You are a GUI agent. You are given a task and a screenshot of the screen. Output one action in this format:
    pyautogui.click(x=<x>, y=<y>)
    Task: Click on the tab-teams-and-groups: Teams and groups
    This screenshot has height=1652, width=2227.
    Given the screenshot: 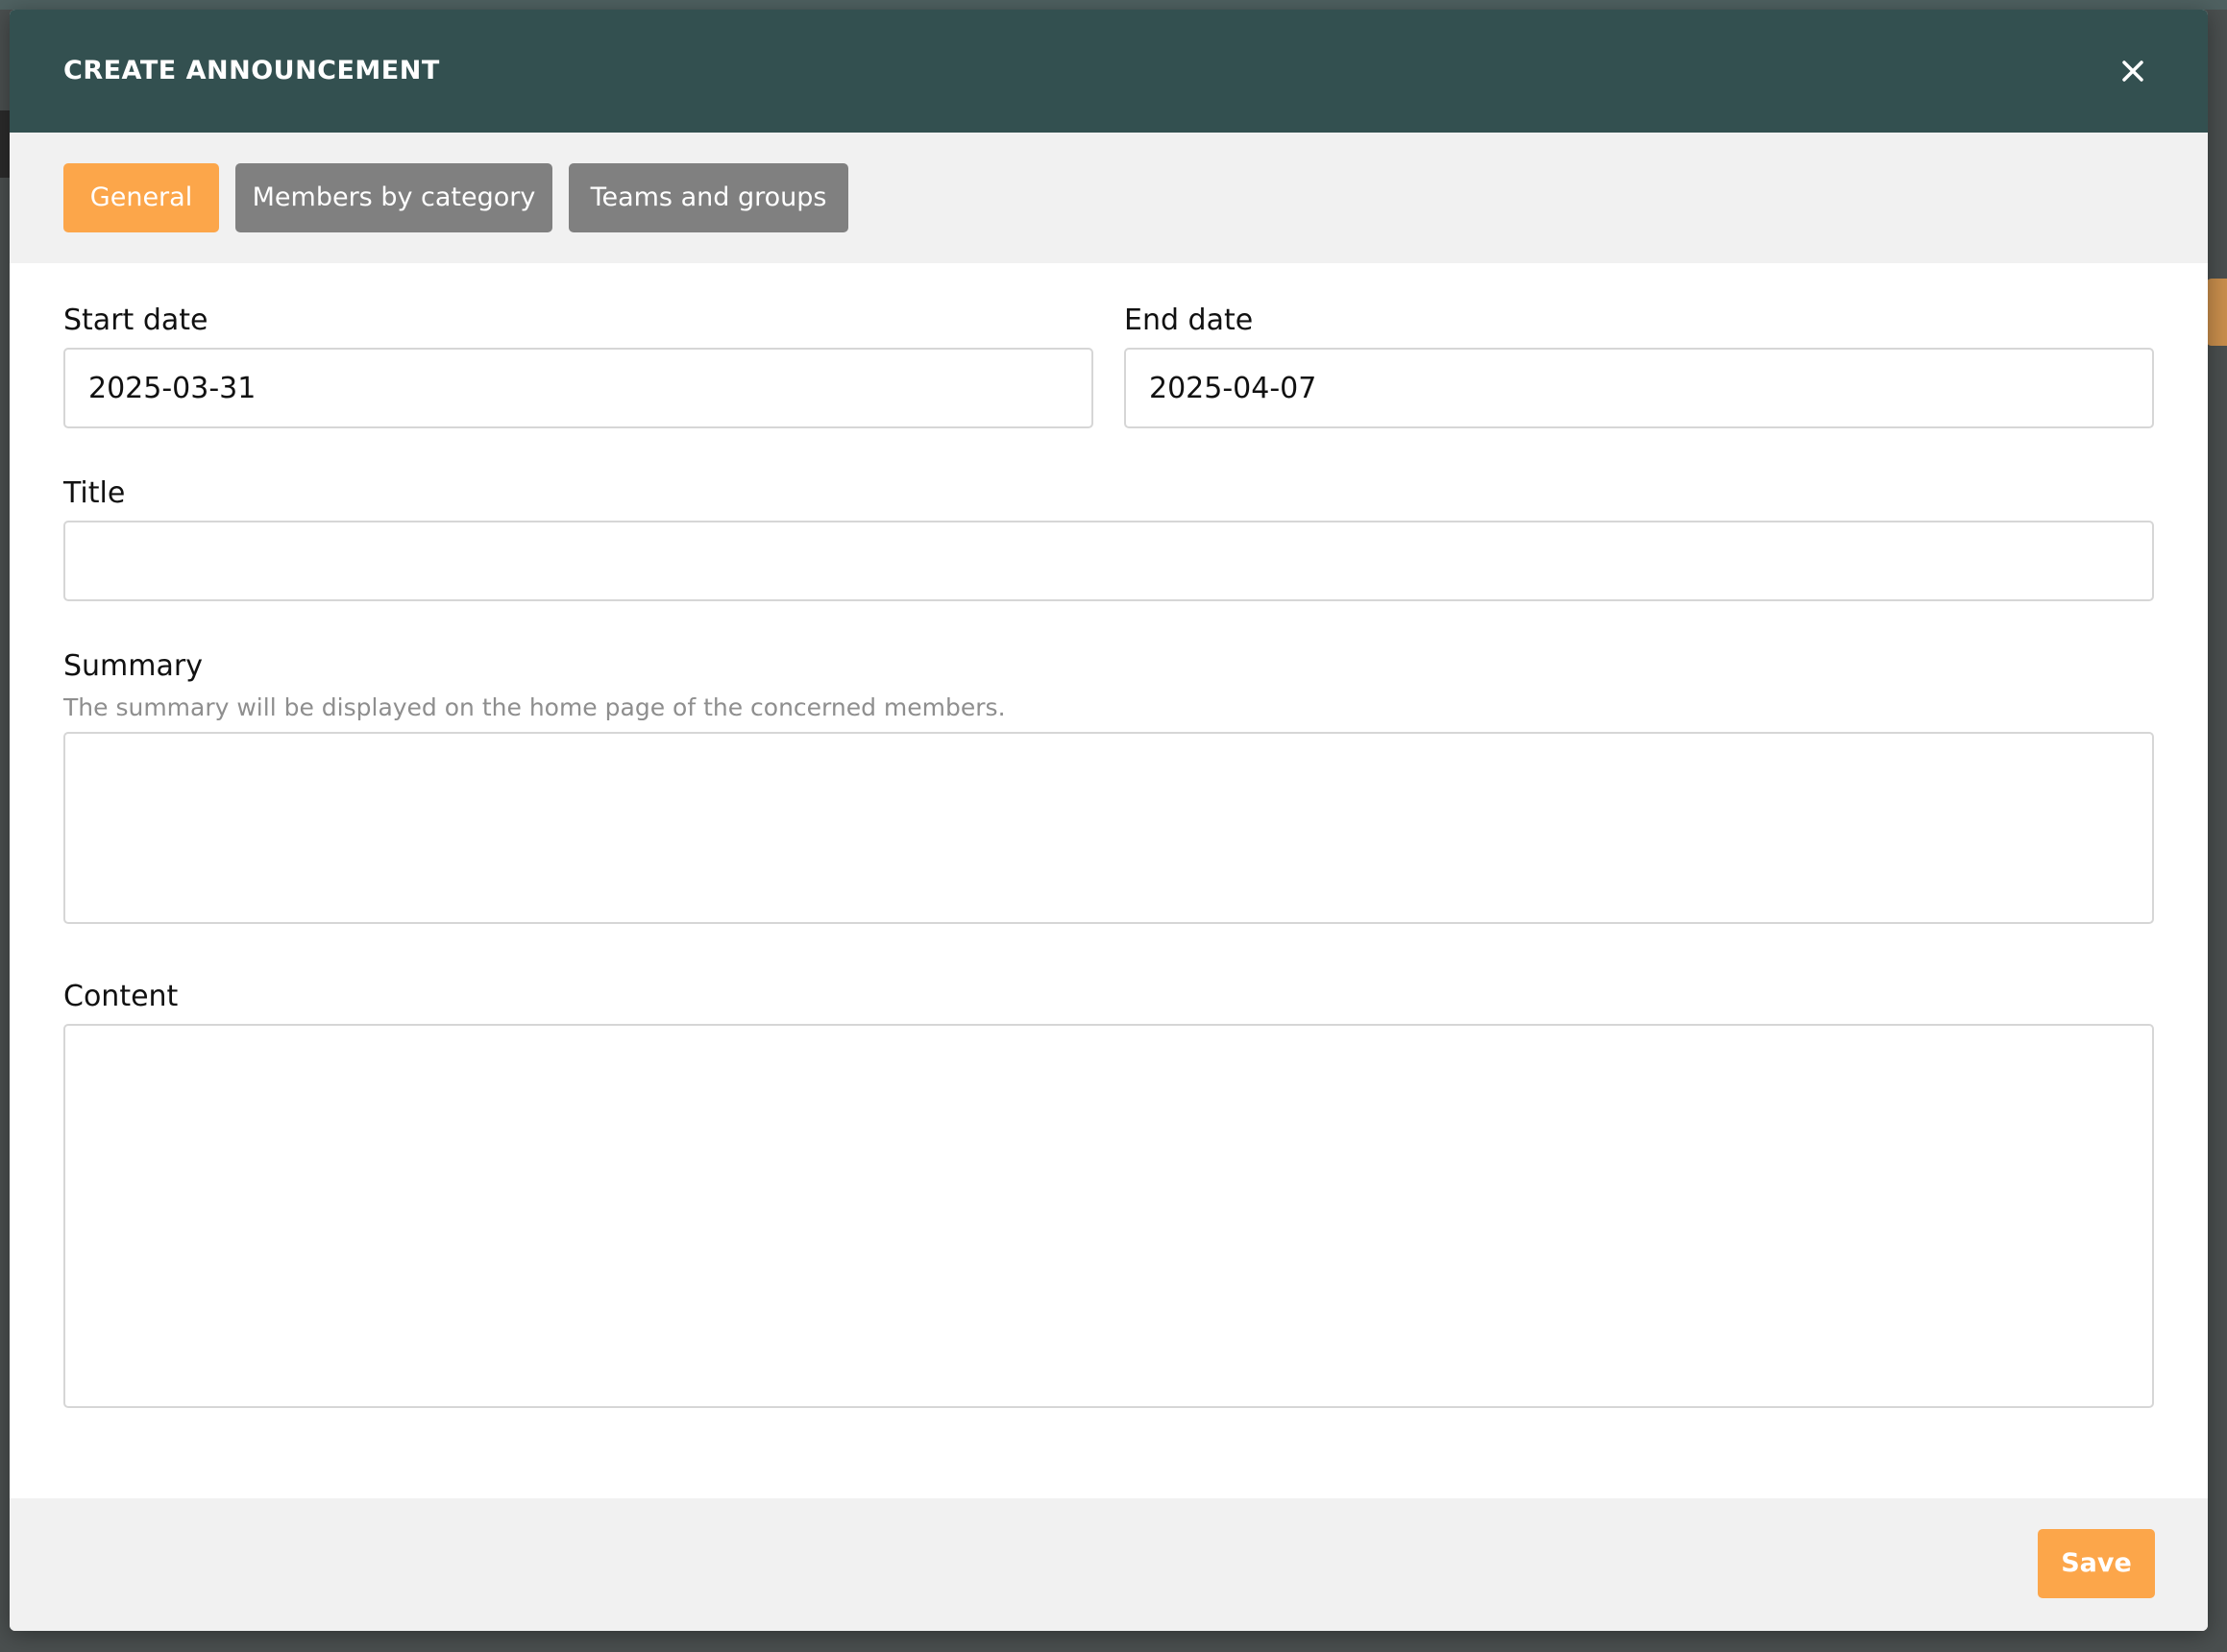 What is the action you would take?
    pyautogui.click(x=708, y=197)
    